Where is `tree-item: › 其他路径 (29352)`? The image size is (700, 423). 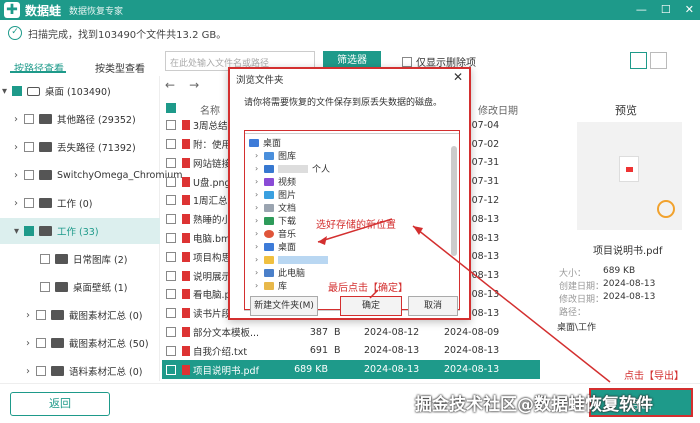
tree-item: › 其他路径 (29352) is located at coordinates (75, 119).